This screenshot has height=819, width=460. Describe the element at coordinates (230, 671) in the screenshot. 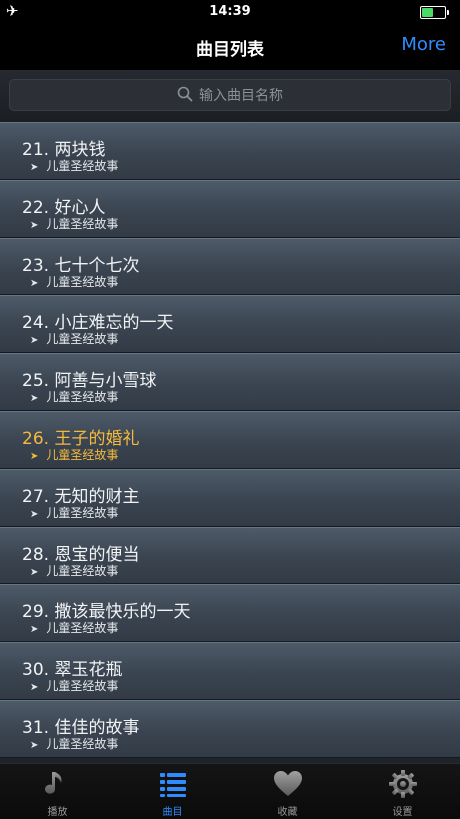

I see `track-row: 30. 翠玉花瓶 ➤ 儿童圣经故事` at that location.